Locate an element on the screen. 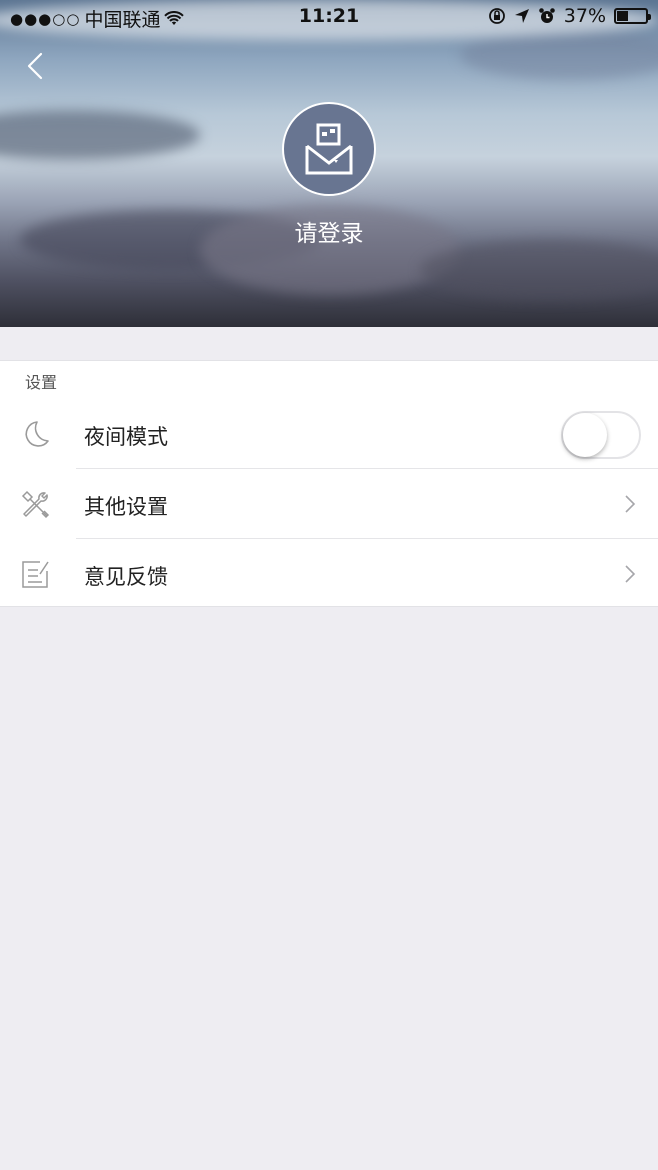 This screenshot has height=1170, width=658. toggle-knob is located at coordinates (585, 435).